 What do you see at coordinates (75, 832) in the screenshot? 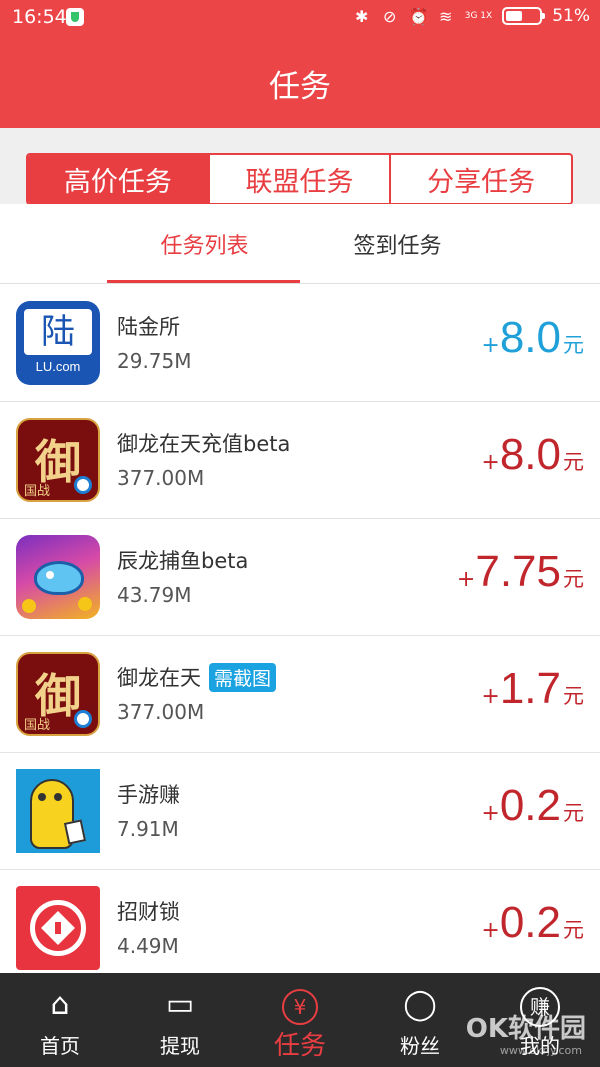
I see `mascot-card` at bounding box center [75, 832].